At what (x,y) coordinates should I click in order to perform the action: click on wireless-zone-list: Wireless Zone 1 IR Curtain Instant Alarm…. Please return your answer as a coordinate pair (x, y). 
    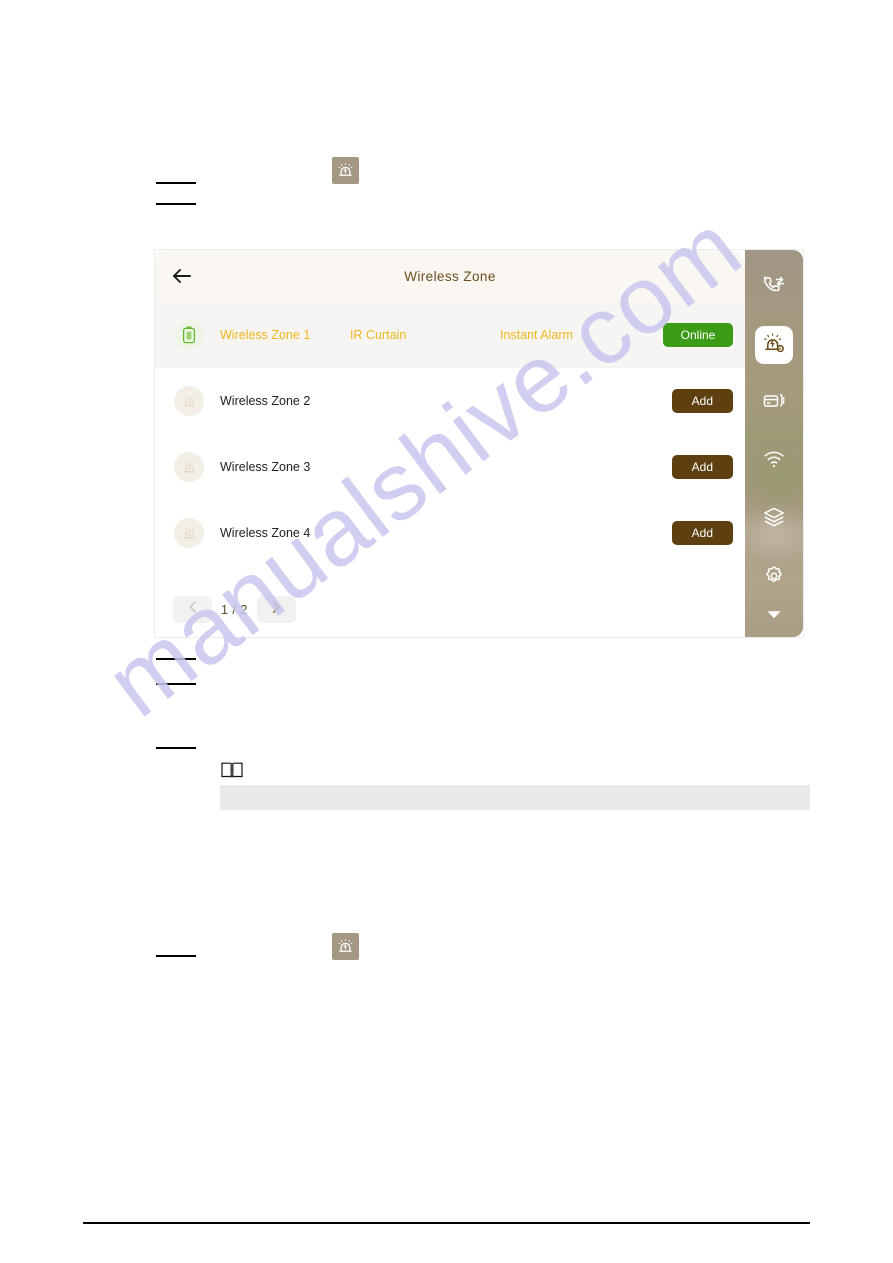
    Looking at the image, I should click on (450, 434).